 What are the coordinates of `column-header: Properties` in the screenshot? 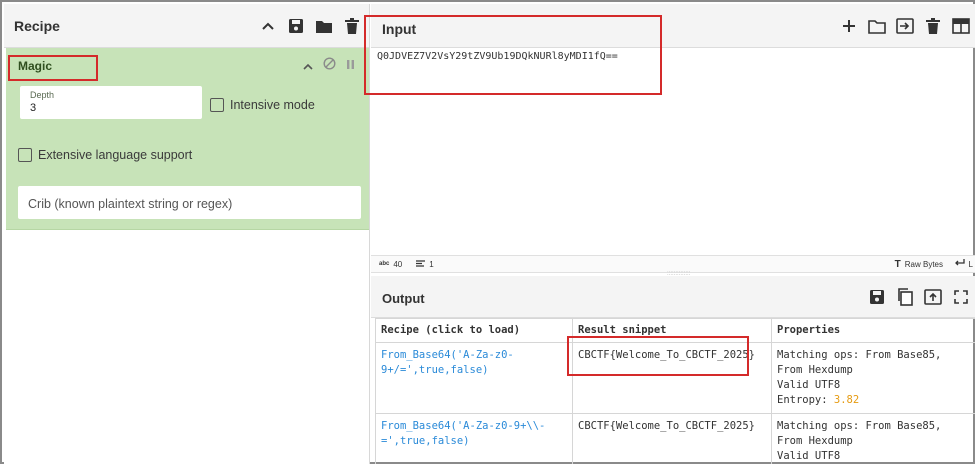 It's located at (873, 330).